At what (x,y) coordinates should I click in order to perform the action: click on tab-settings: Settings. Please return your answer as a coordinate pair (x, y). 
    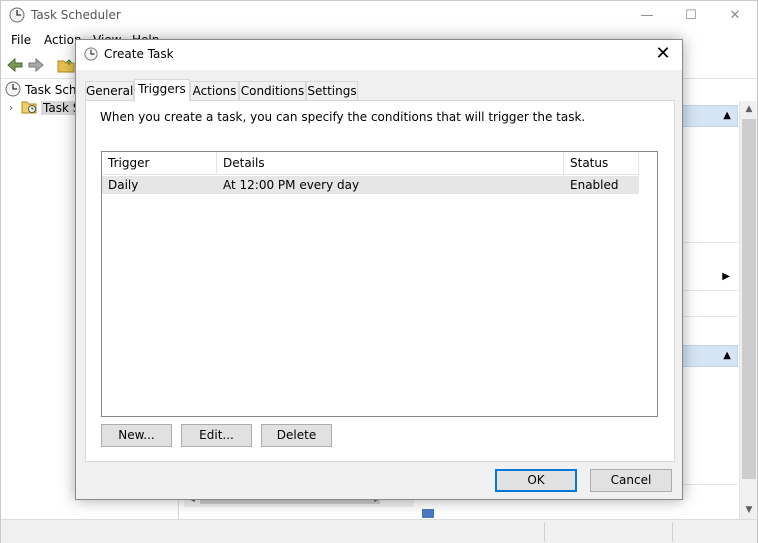
    Looking at the image, I should click on (332, 91).